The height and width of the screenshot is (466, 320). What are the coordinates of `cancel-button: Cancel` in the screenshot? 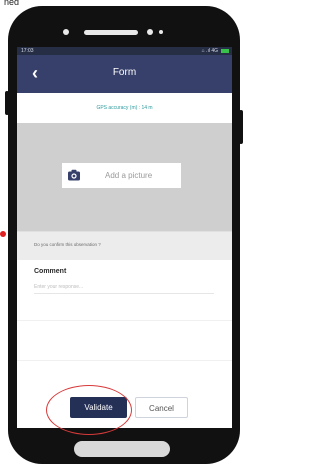 It's located at (161, 407).